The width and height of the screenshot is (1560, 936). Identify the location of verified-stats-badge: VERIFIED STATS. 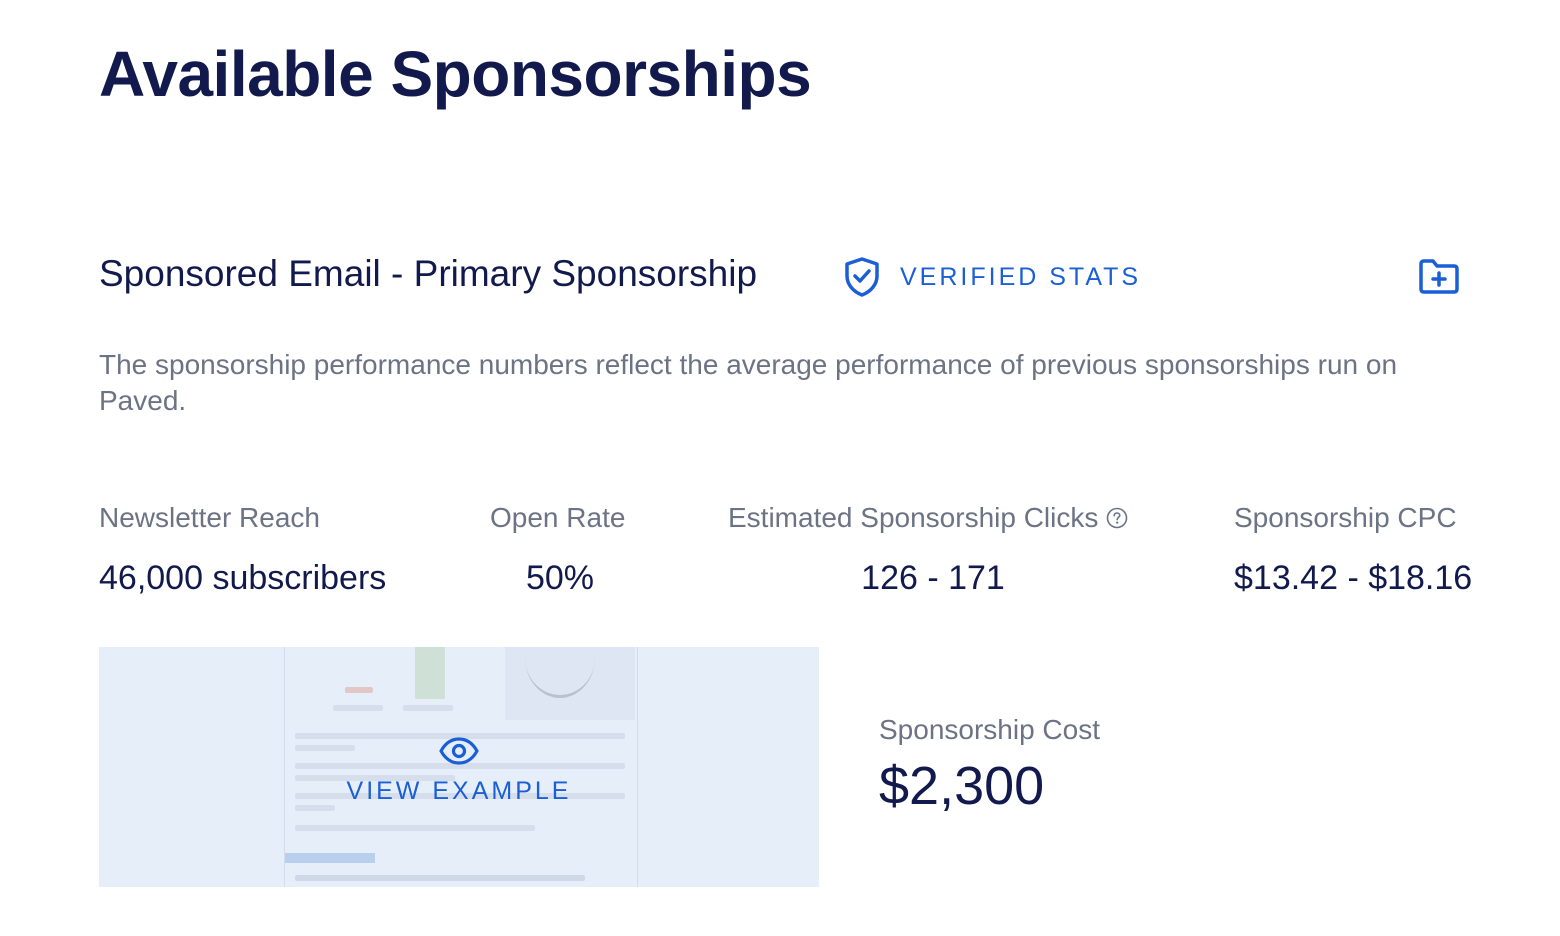
(992, 277).